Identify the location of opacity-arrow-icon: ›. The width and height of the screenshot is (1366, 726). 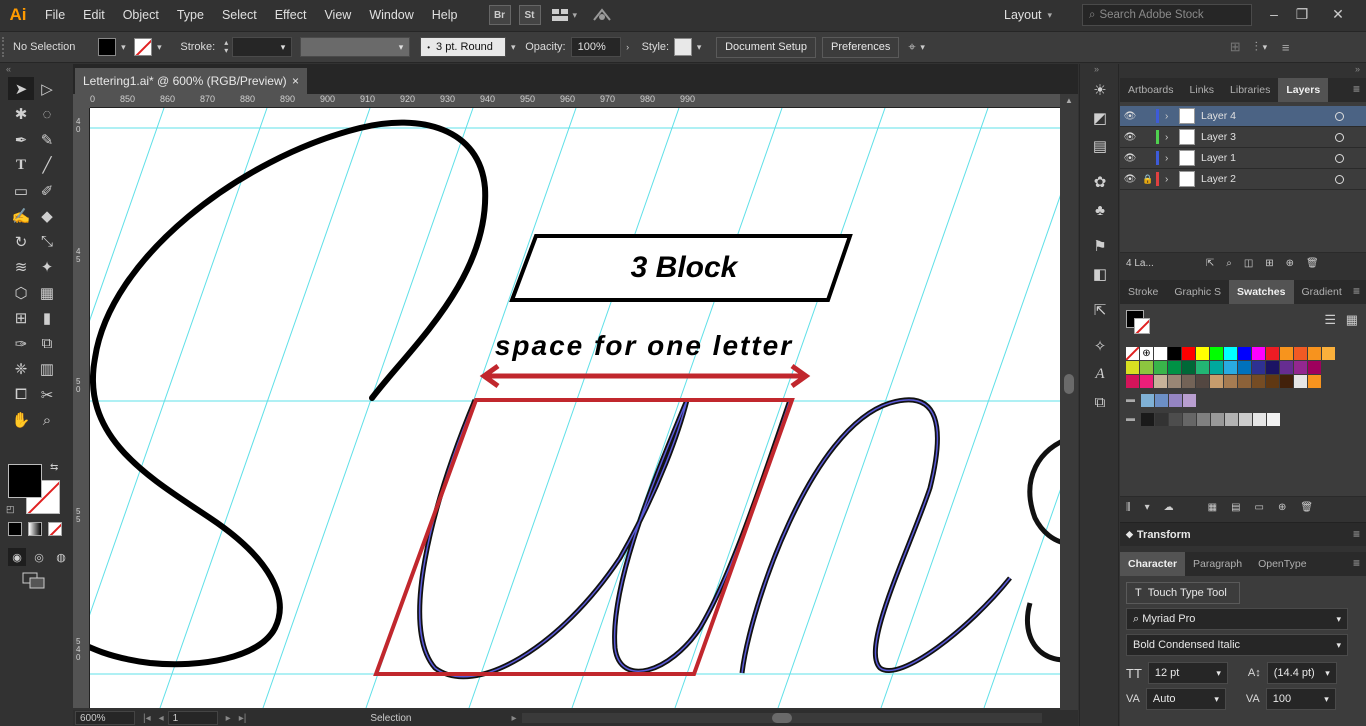
(628, 47).